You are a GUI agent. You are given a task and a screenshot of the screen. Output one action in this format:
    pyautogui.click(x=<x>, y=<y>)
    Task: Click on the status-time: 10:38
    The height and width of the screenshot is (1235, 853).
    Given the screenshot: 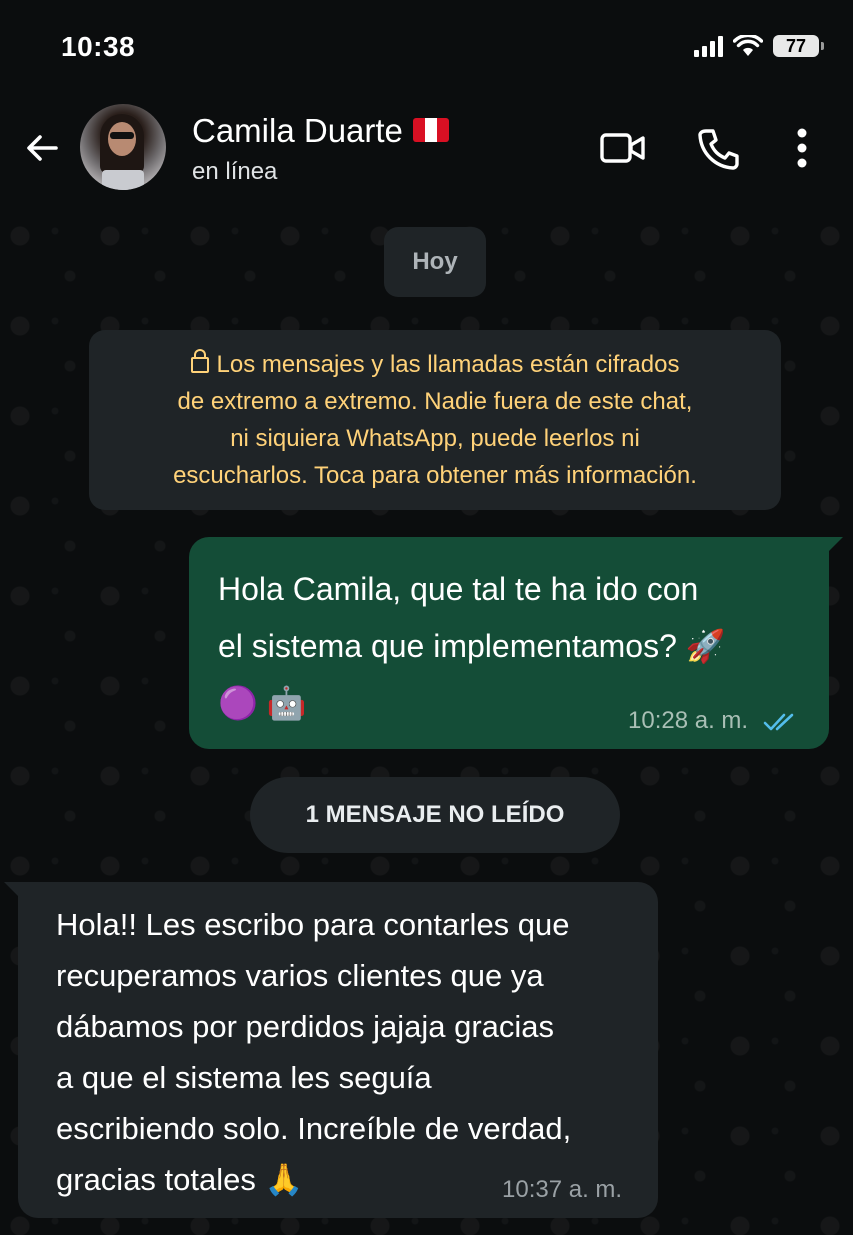 What is the action you would take?
    pyautogui.click(x=98, y=46)
    